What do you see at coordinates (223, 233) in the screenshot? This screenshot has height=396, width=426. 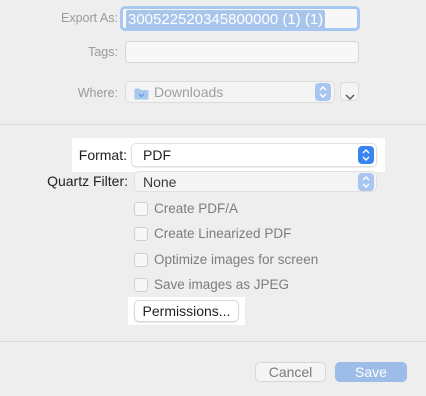 I see `create-linearized-label: Create Linearized PDF` at bounding box center [223, 233].